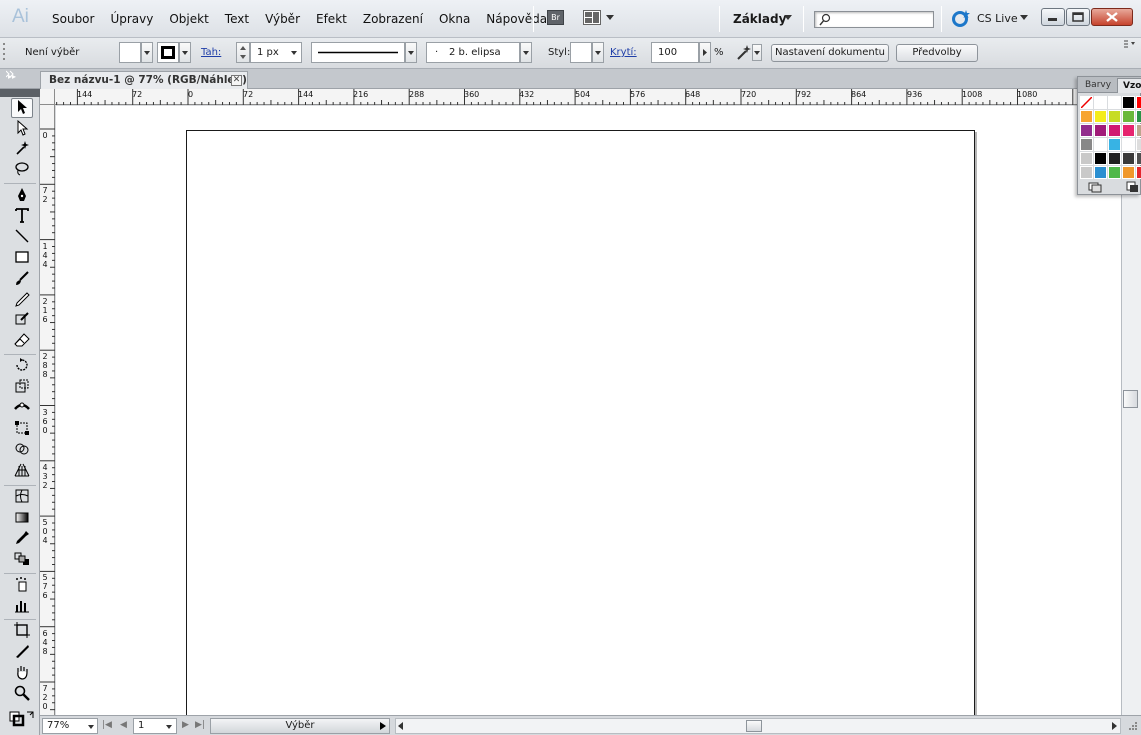 The height and width of the screenshot is (735, 1141). What do you see at coordinates (282, 19) in the screenshot?
I see `menu-vyber: Výběr` at bounding box center [282, 19].